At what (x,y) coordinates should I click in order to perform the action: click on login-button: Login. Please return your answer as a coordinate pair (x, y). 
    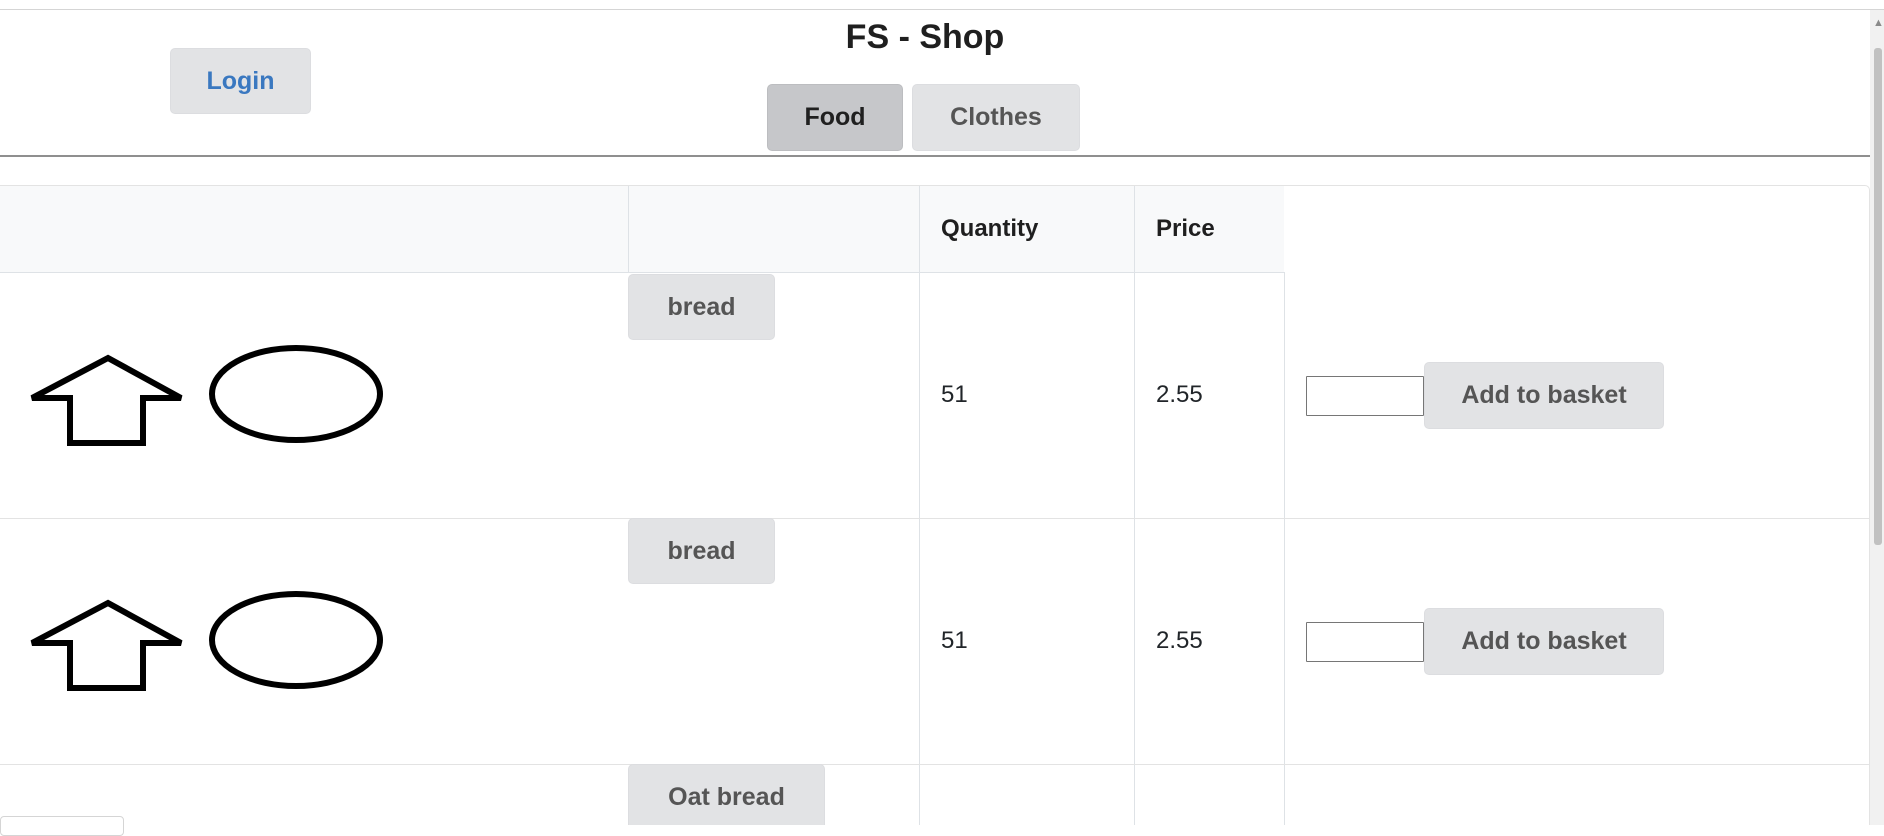
    Looking at the image, I should click on (240, 81).